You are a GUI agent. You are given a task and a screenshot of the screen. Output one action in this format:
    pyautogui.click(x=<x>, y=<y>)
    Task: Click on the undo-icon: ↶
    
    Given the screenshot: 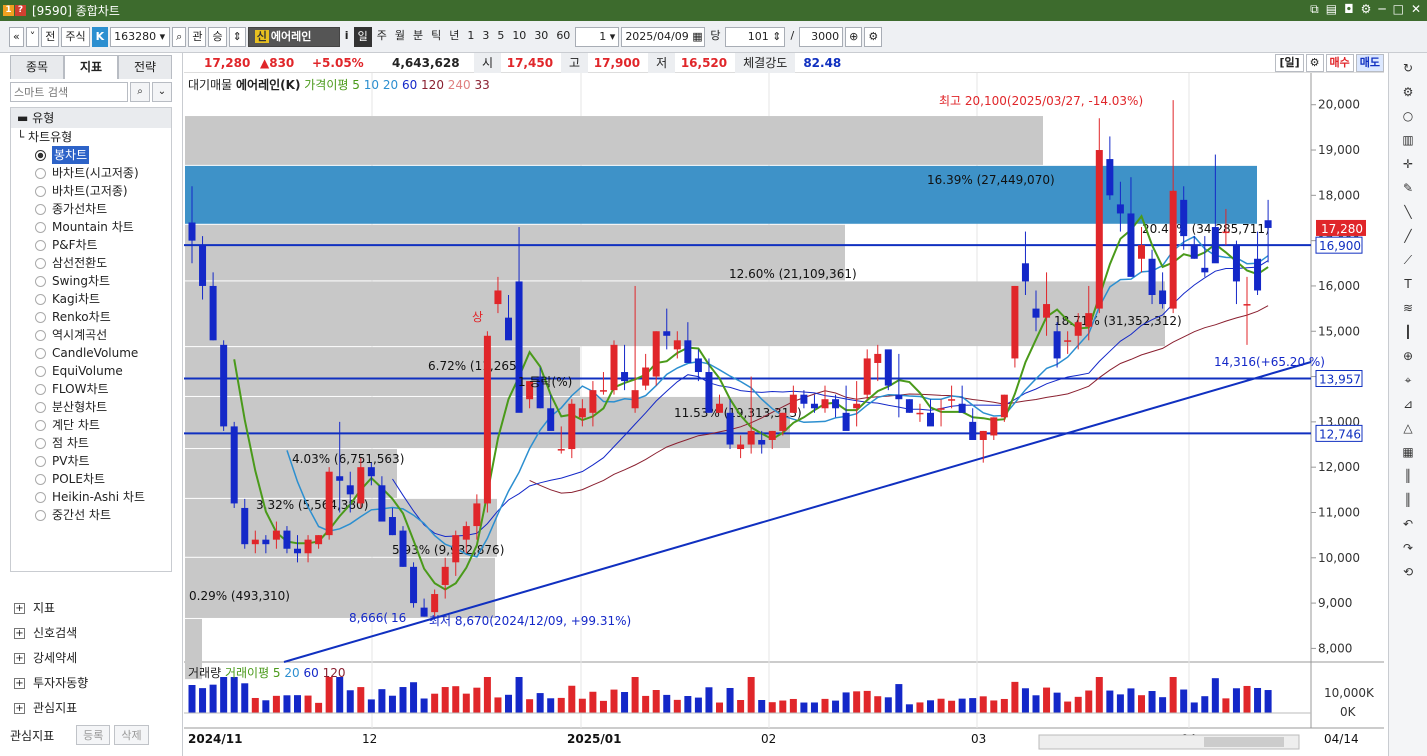 What is the action you would take?
    pyautogui.click(x=1408, y=524)
    